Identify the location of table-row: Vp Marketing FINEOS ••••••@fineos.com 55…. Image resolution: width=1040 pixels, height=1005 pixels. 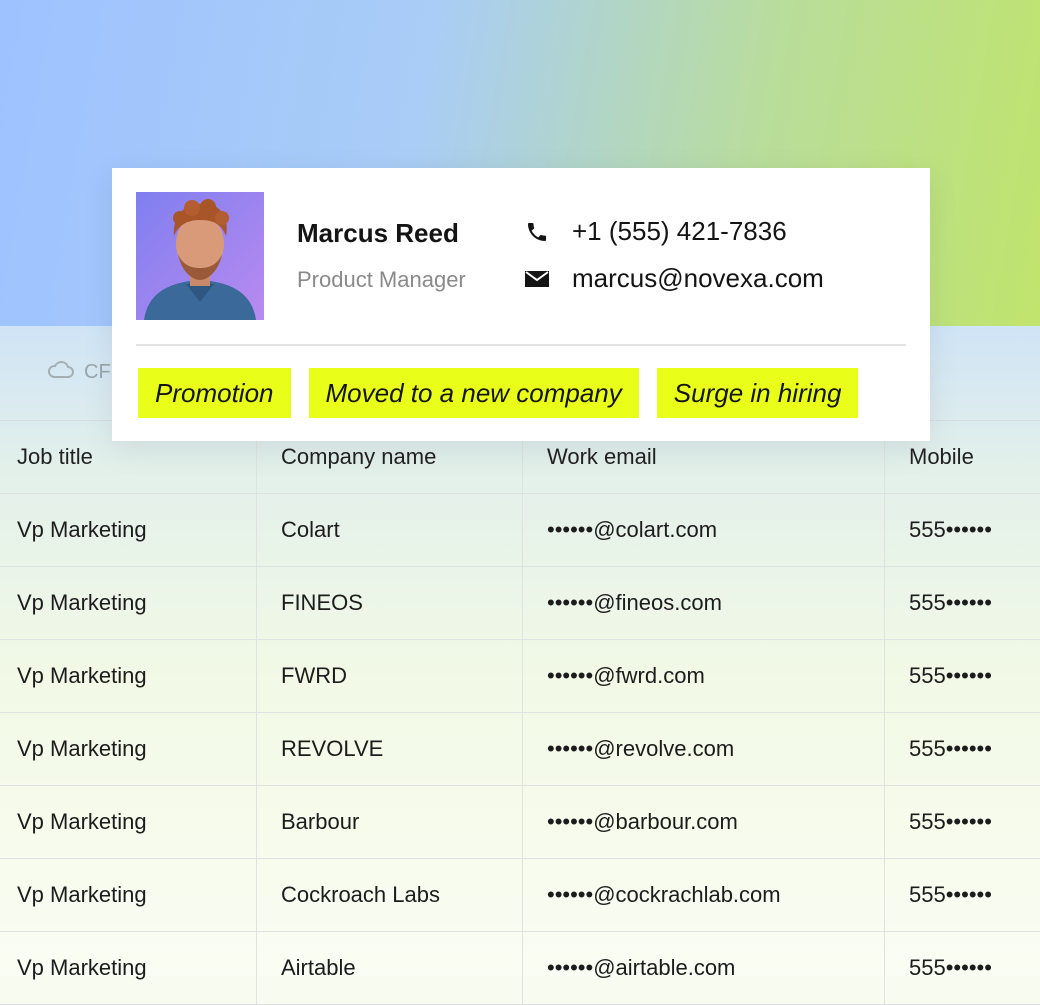
(520, 603).